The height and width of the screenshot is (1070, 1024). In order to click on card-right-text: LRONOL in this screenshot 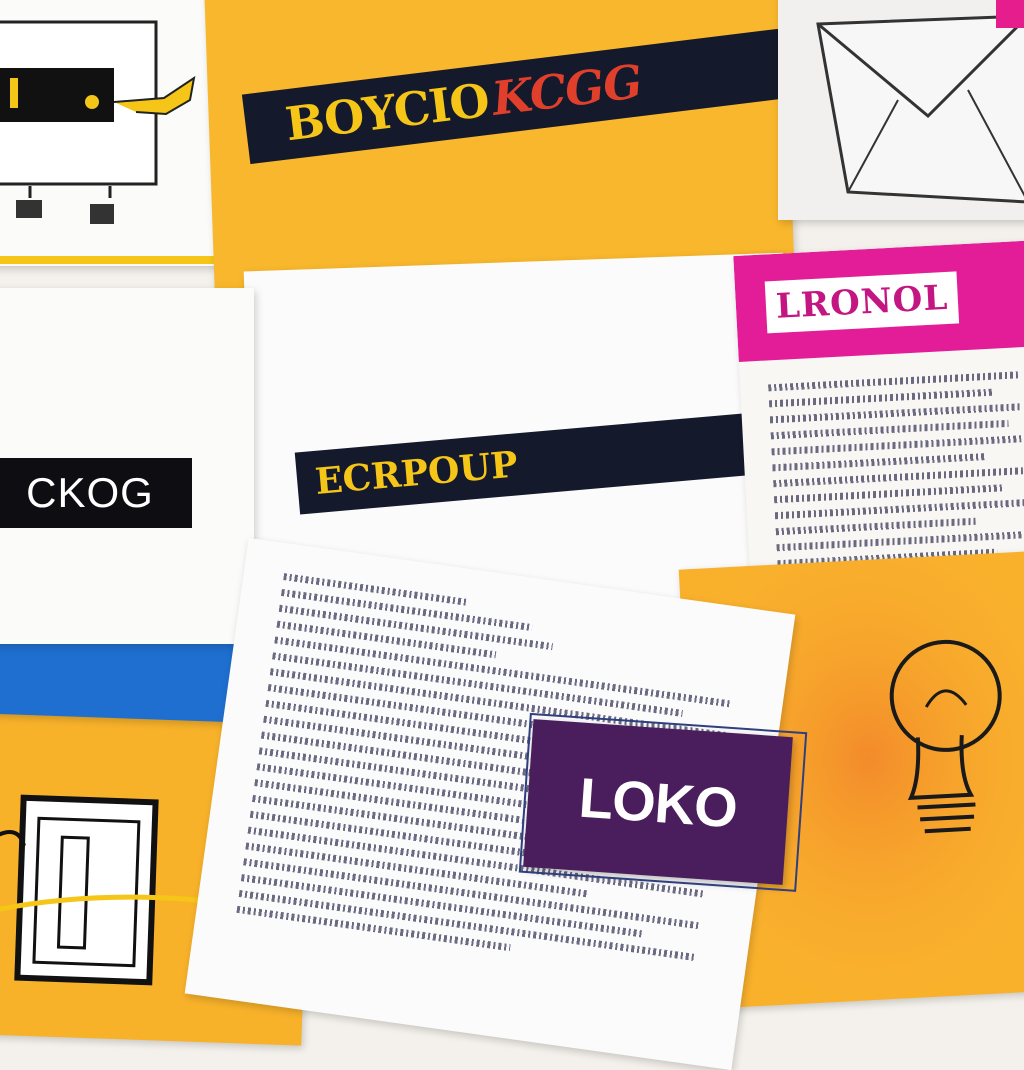, I will do `click(878, 418)`.